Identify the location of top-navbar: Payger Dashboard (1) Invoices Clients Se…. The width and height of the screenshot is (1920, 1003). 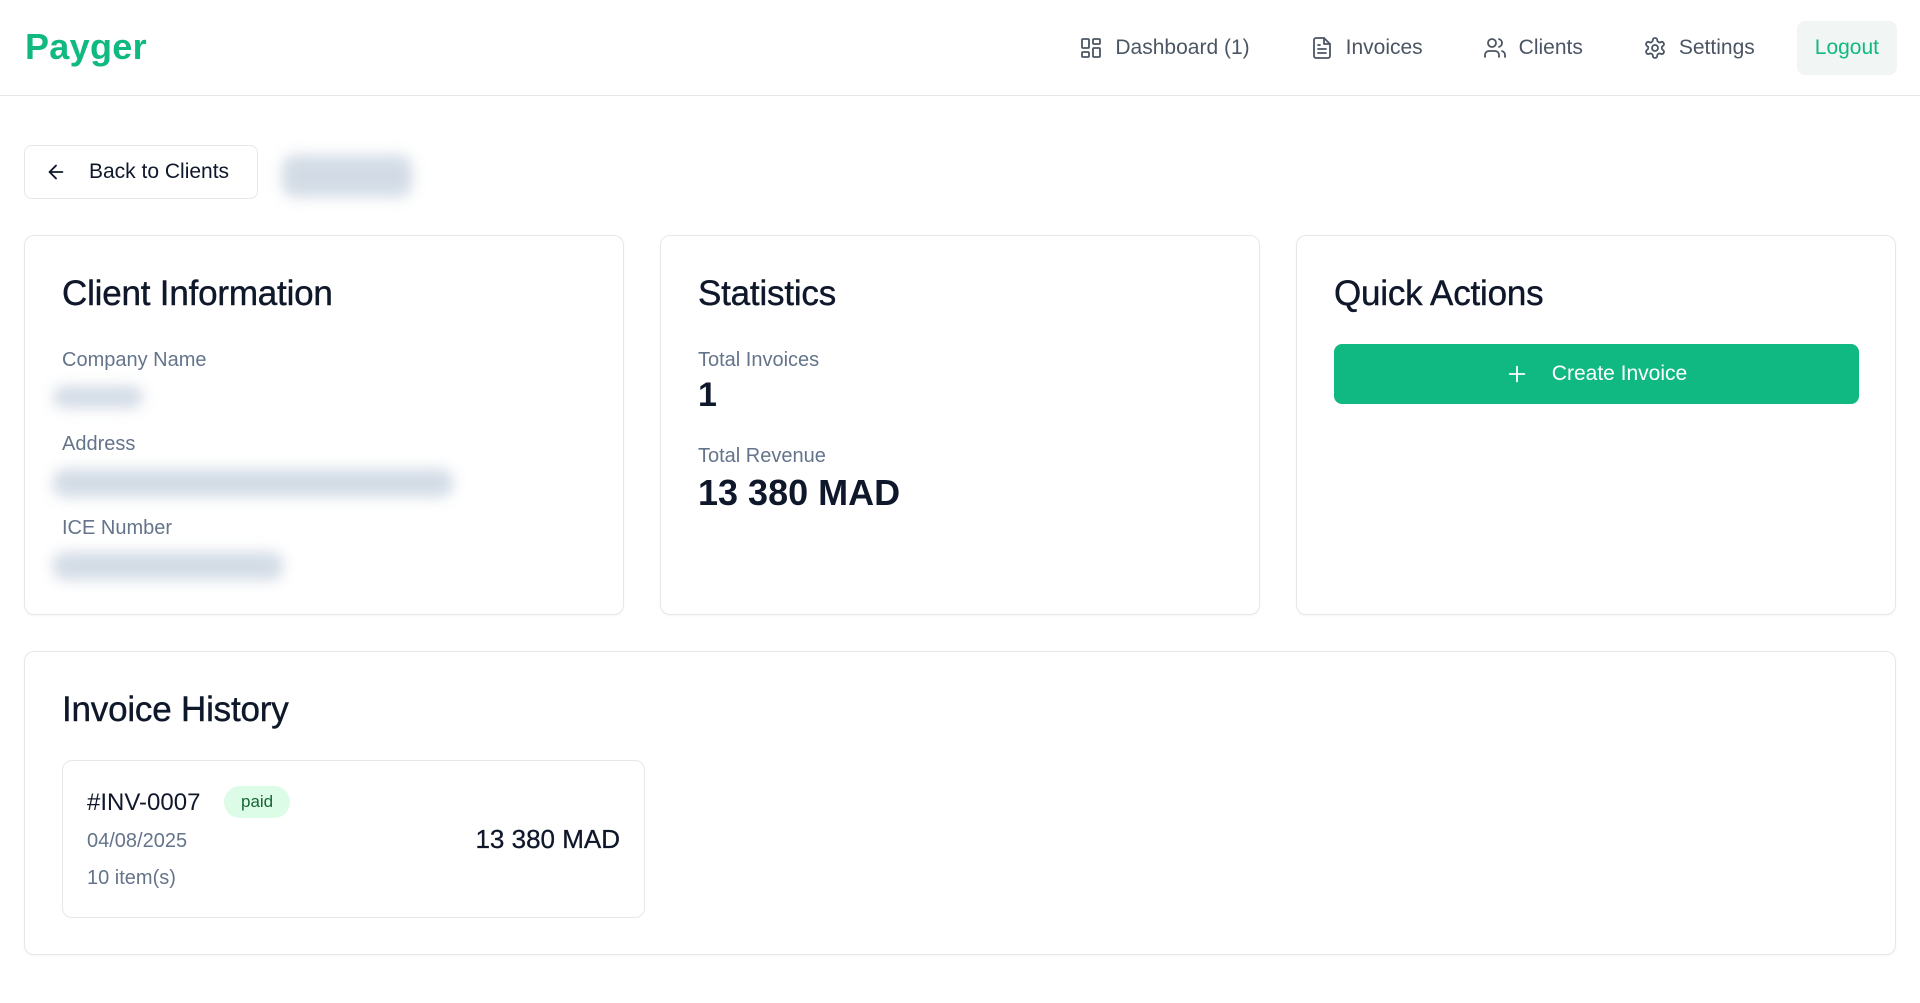
(960, 48).